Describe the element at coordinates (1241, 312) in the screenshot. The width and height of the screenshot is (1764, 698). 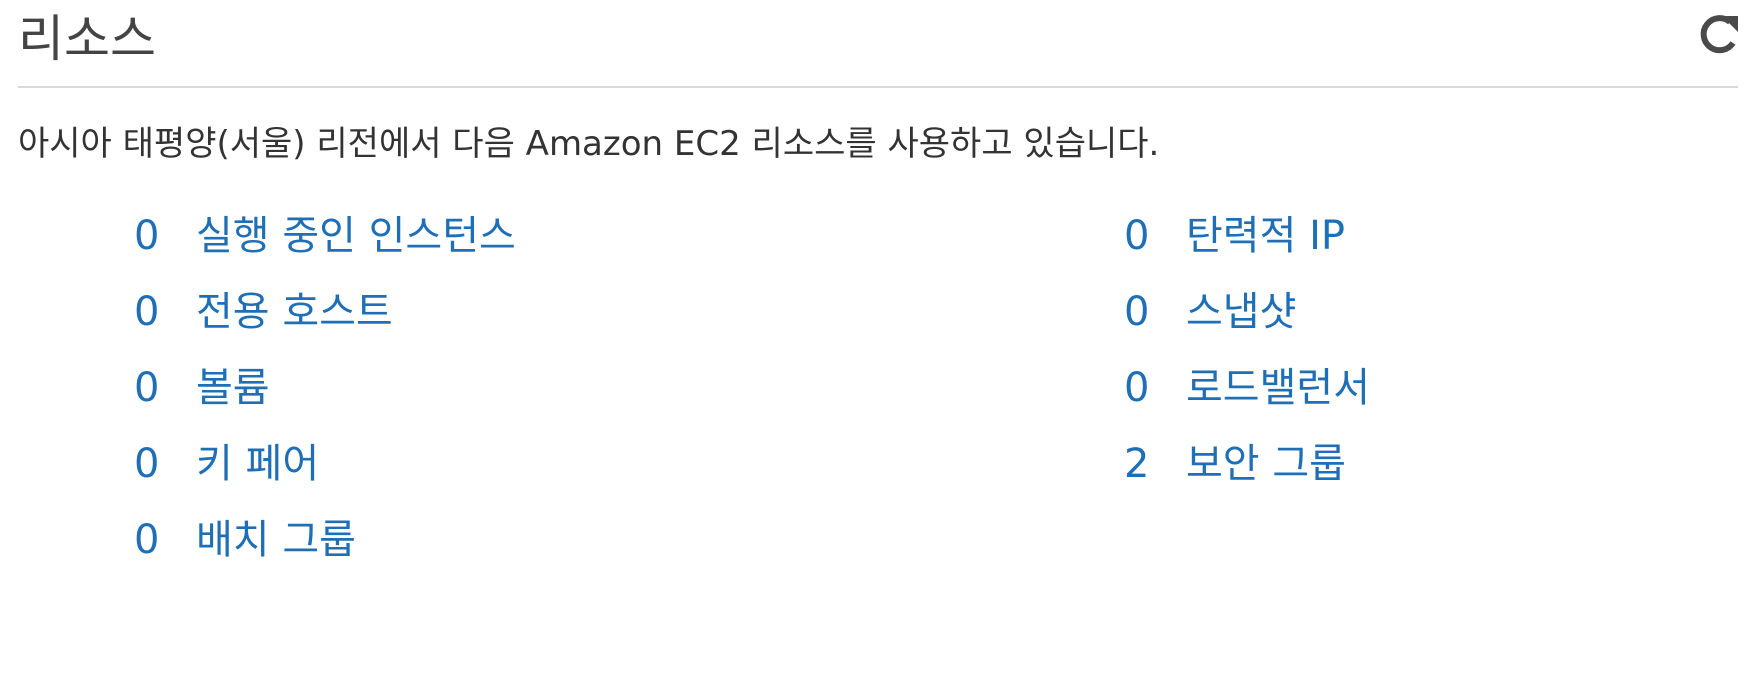
I see `resource-label: 스냅샷` at that location.